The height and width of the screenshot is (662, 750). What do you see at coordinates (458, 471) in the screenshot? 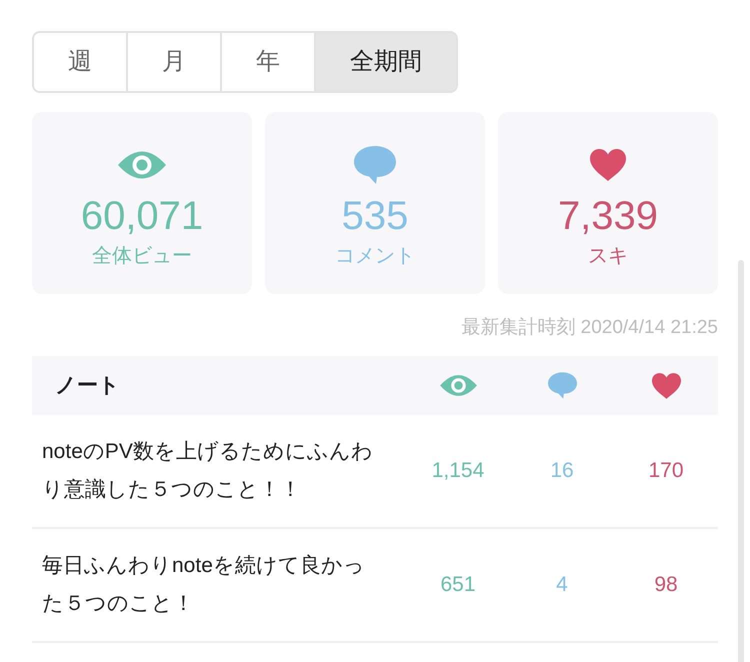
I see `stat-count: 1,154` at bounding box center [458, 471].